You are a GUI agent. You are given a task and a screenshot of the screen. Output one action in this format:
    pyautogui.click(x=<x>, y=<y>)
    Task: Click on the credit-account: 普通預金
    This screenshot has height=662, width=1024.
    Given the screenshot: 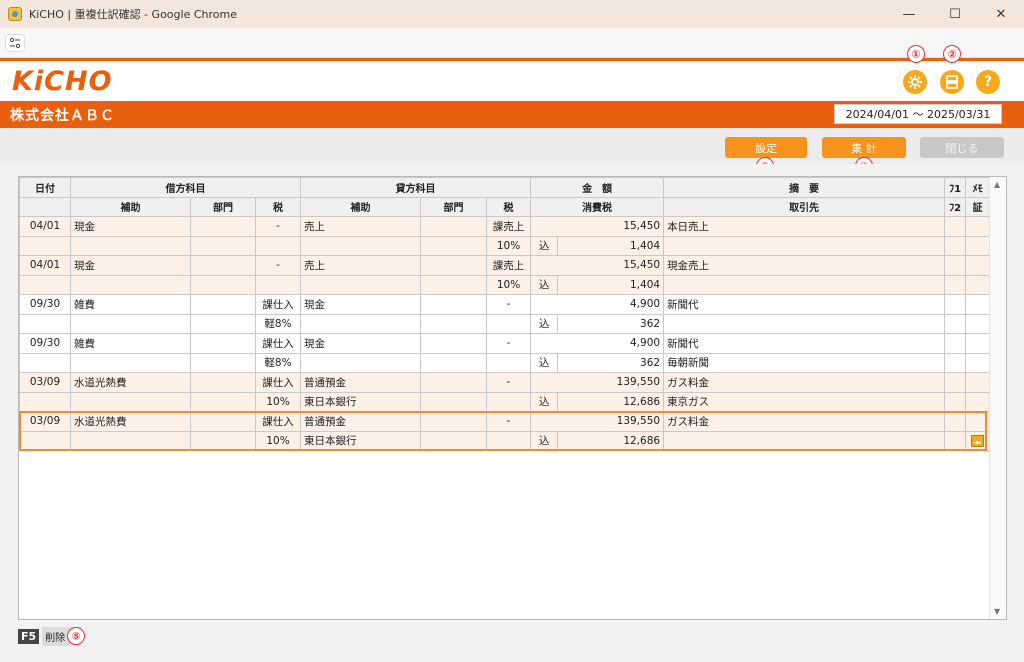 What is the action you would take?
    pyautogui.click(x=361, y=421)
    